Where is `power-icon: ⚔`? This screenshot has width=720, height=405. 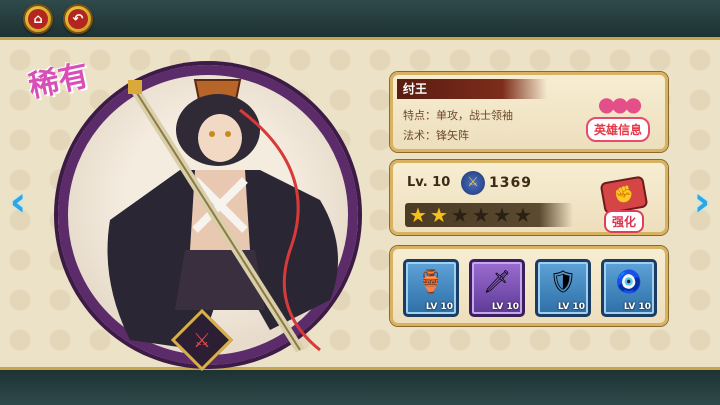
power-icon: ⚔ is located at coordinates (473, 183).